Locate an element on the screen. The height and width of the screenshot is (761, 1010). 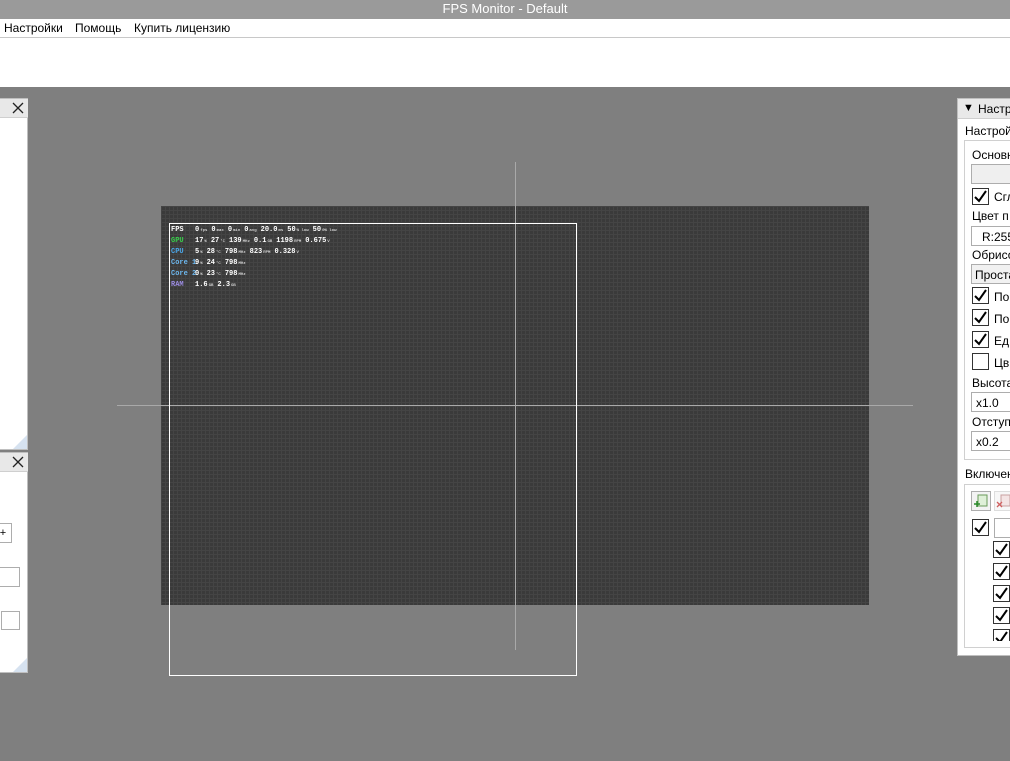
color-label: Цвет п is located at coordinates (990, 216).